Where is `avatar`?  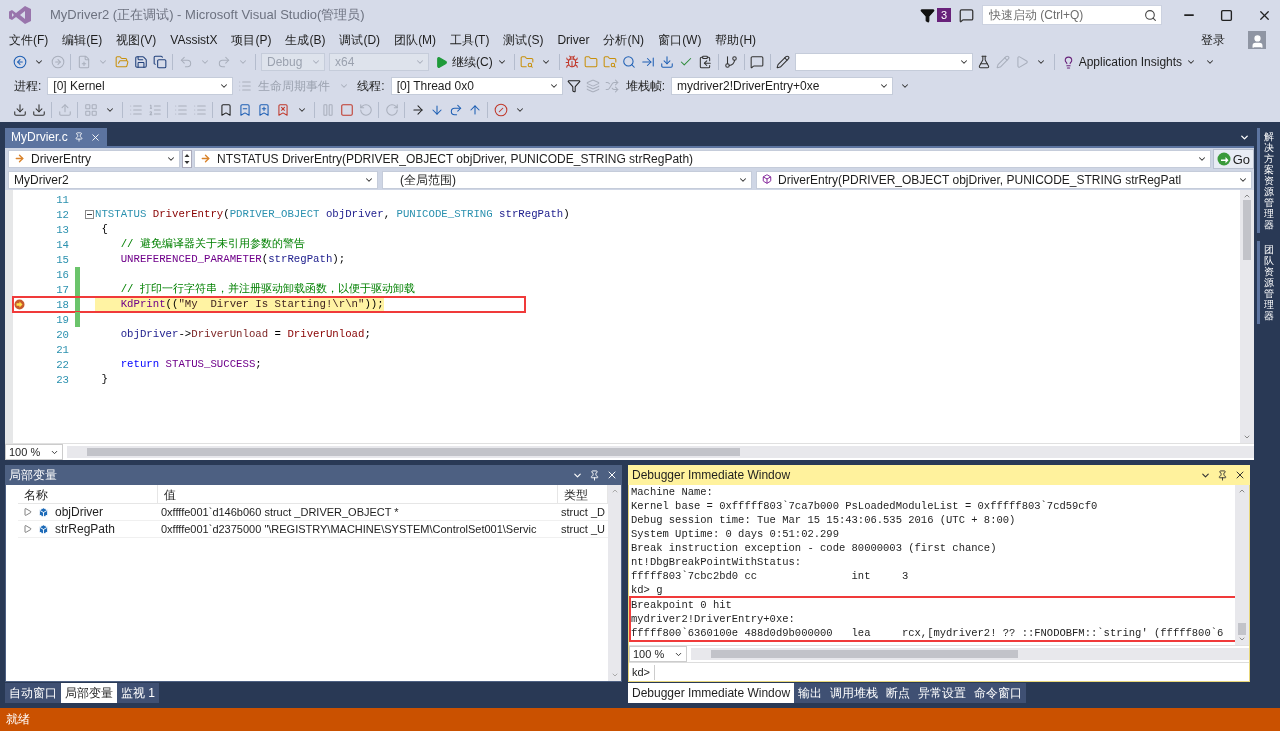
avatar is located at coordinates (1257, 40).